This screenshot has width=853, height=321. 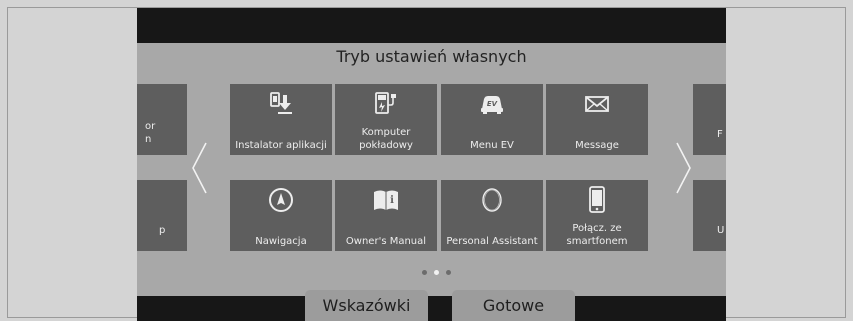 I want to click on tile-message: Message, so click(x=597, y=119).